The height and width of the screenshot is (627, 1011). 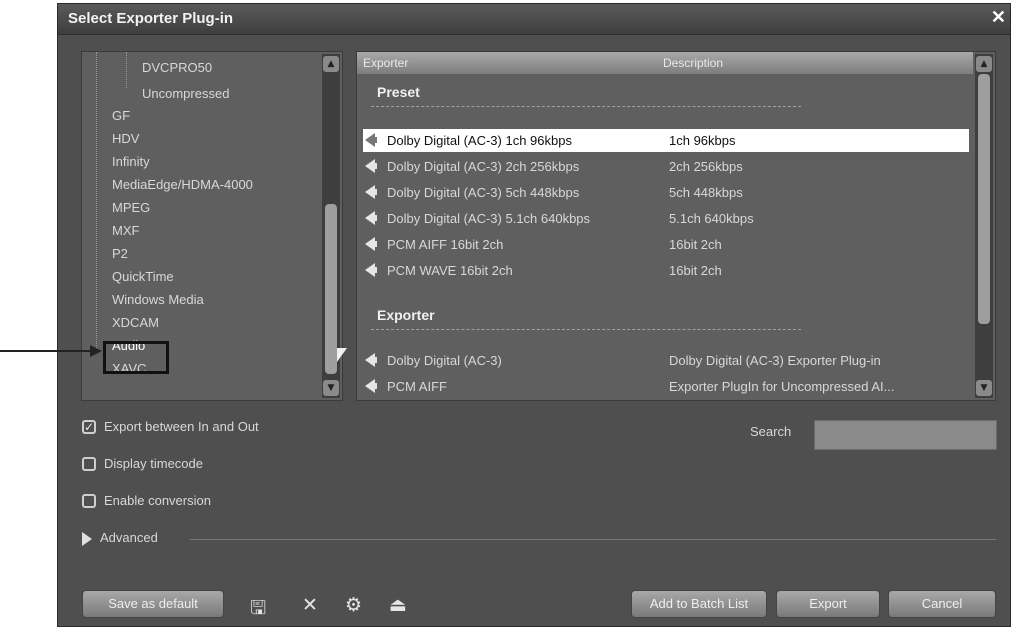 What do you see at coordinates (666, 270) in the screenshot?
I see `list-row: PCM WAVE 16bit 2ch 16bit 2ch` at bounding box center [666, 270].